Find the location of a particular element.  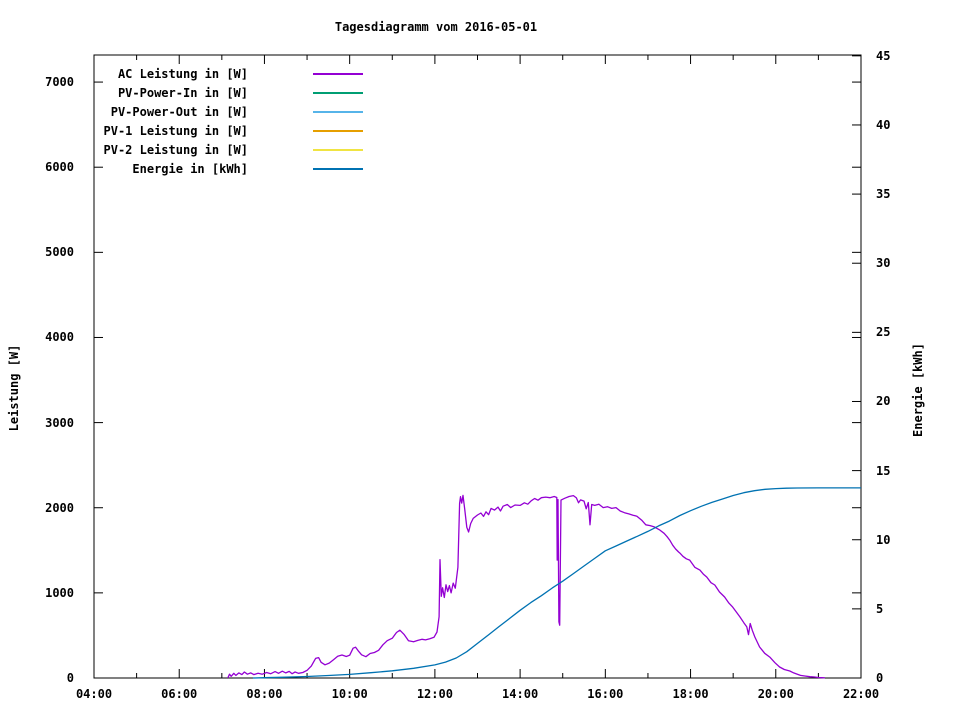

y-right-tick-label: 35 is located at coordinates (883, 194).